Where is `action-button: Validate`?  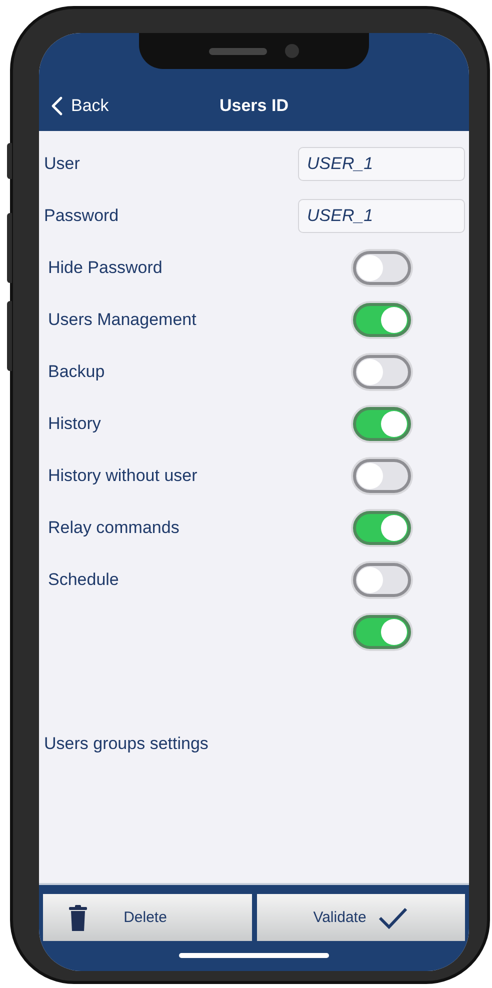 action-button: Validate is located at coordinates (360, 917).